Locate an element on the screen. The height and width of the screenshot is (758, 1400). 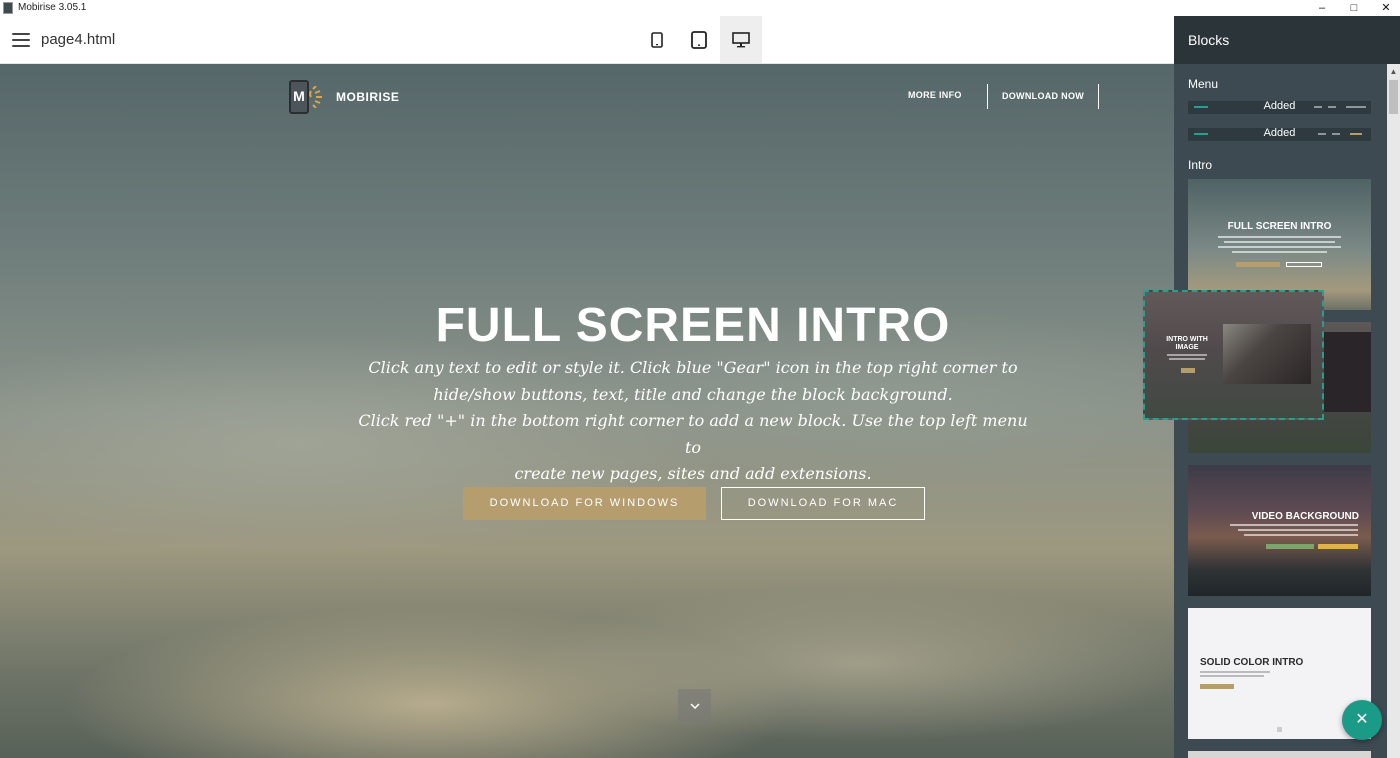
brand-logo: M is located at coordinates (308, 98).